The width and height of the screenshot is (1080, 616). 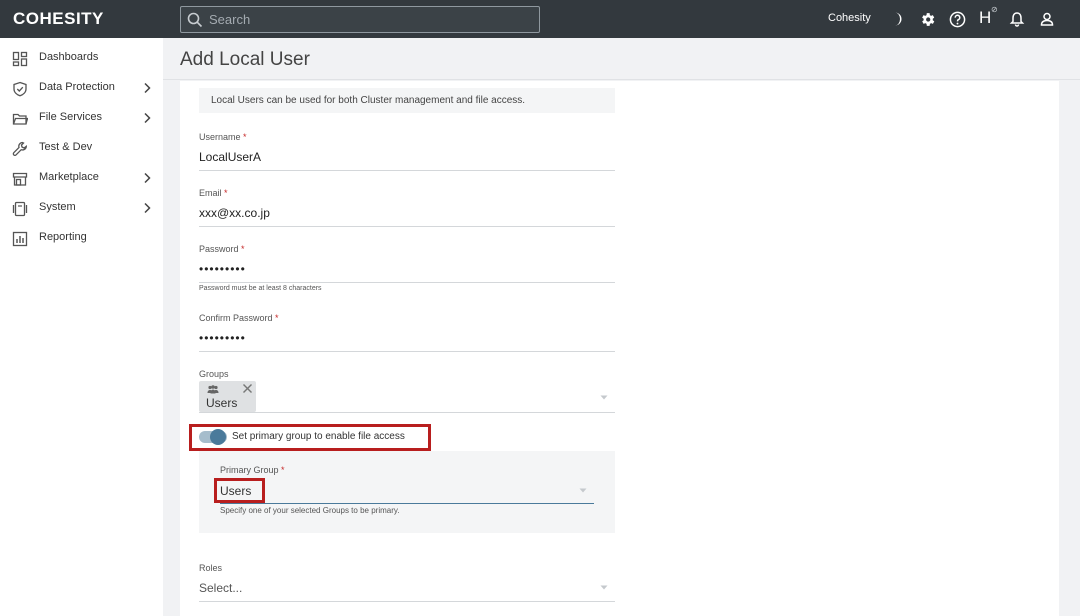 I want to click on sidebar-item-label: Data Protection, so click(x=77, y=87).